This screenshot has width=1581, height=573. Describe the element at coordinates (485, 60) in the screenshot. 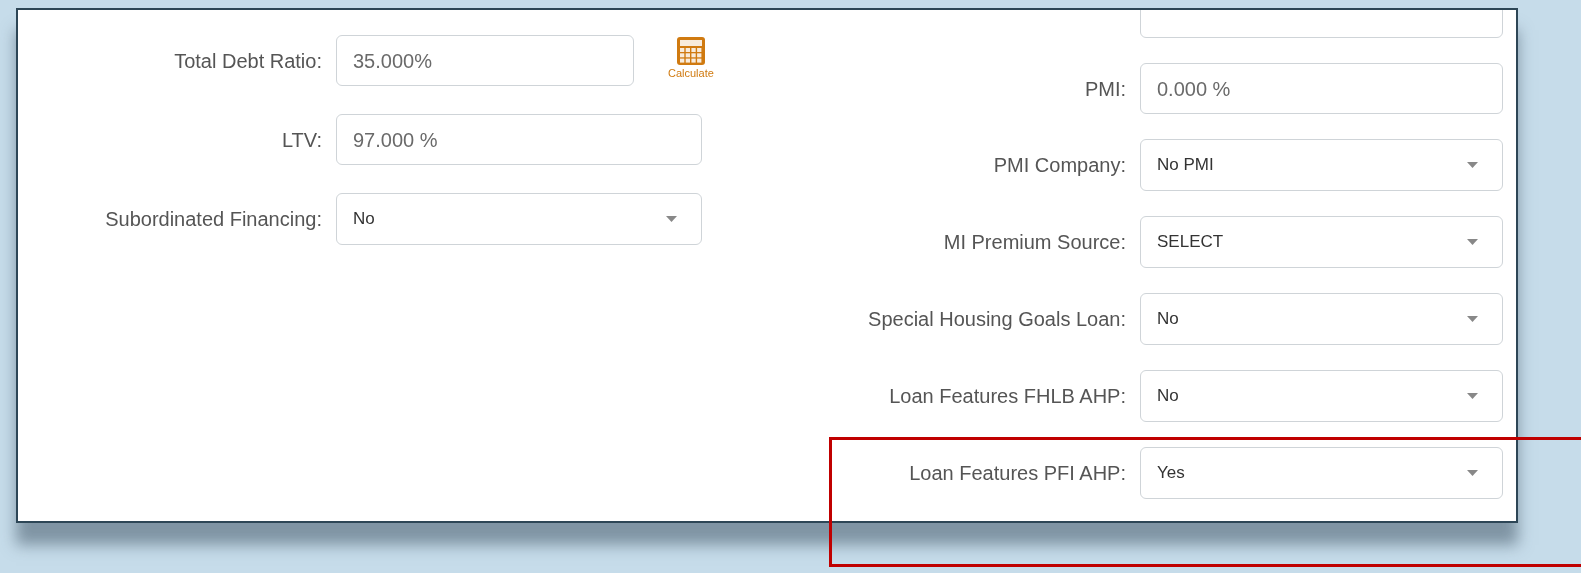

I see `text-field: 35.000%` at that location.